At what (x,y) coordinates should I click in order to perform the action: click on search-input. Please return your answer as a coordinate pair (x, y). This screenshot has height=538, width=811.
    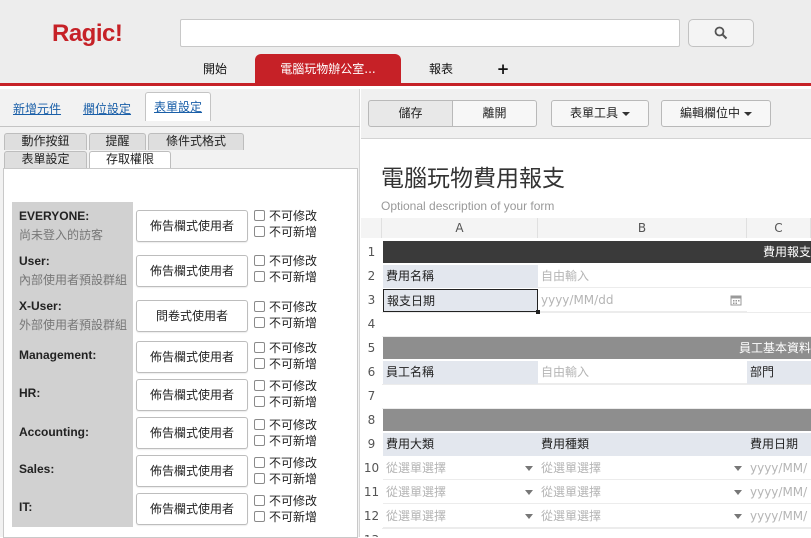
    Looking at the image, I should click on (430, 33).